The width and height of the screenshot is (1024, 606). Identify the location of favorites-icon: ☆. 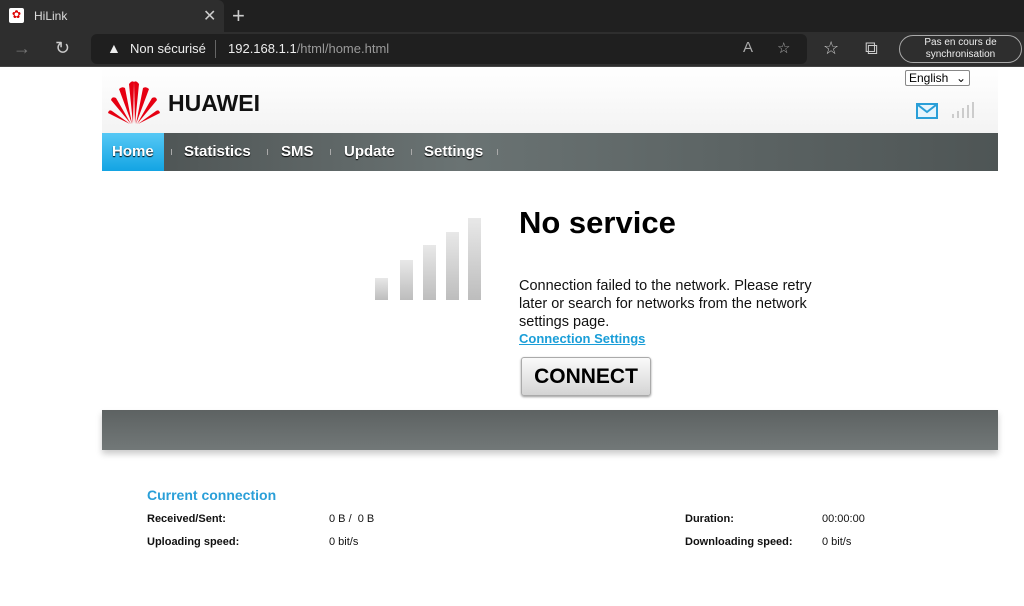
(831, 48).